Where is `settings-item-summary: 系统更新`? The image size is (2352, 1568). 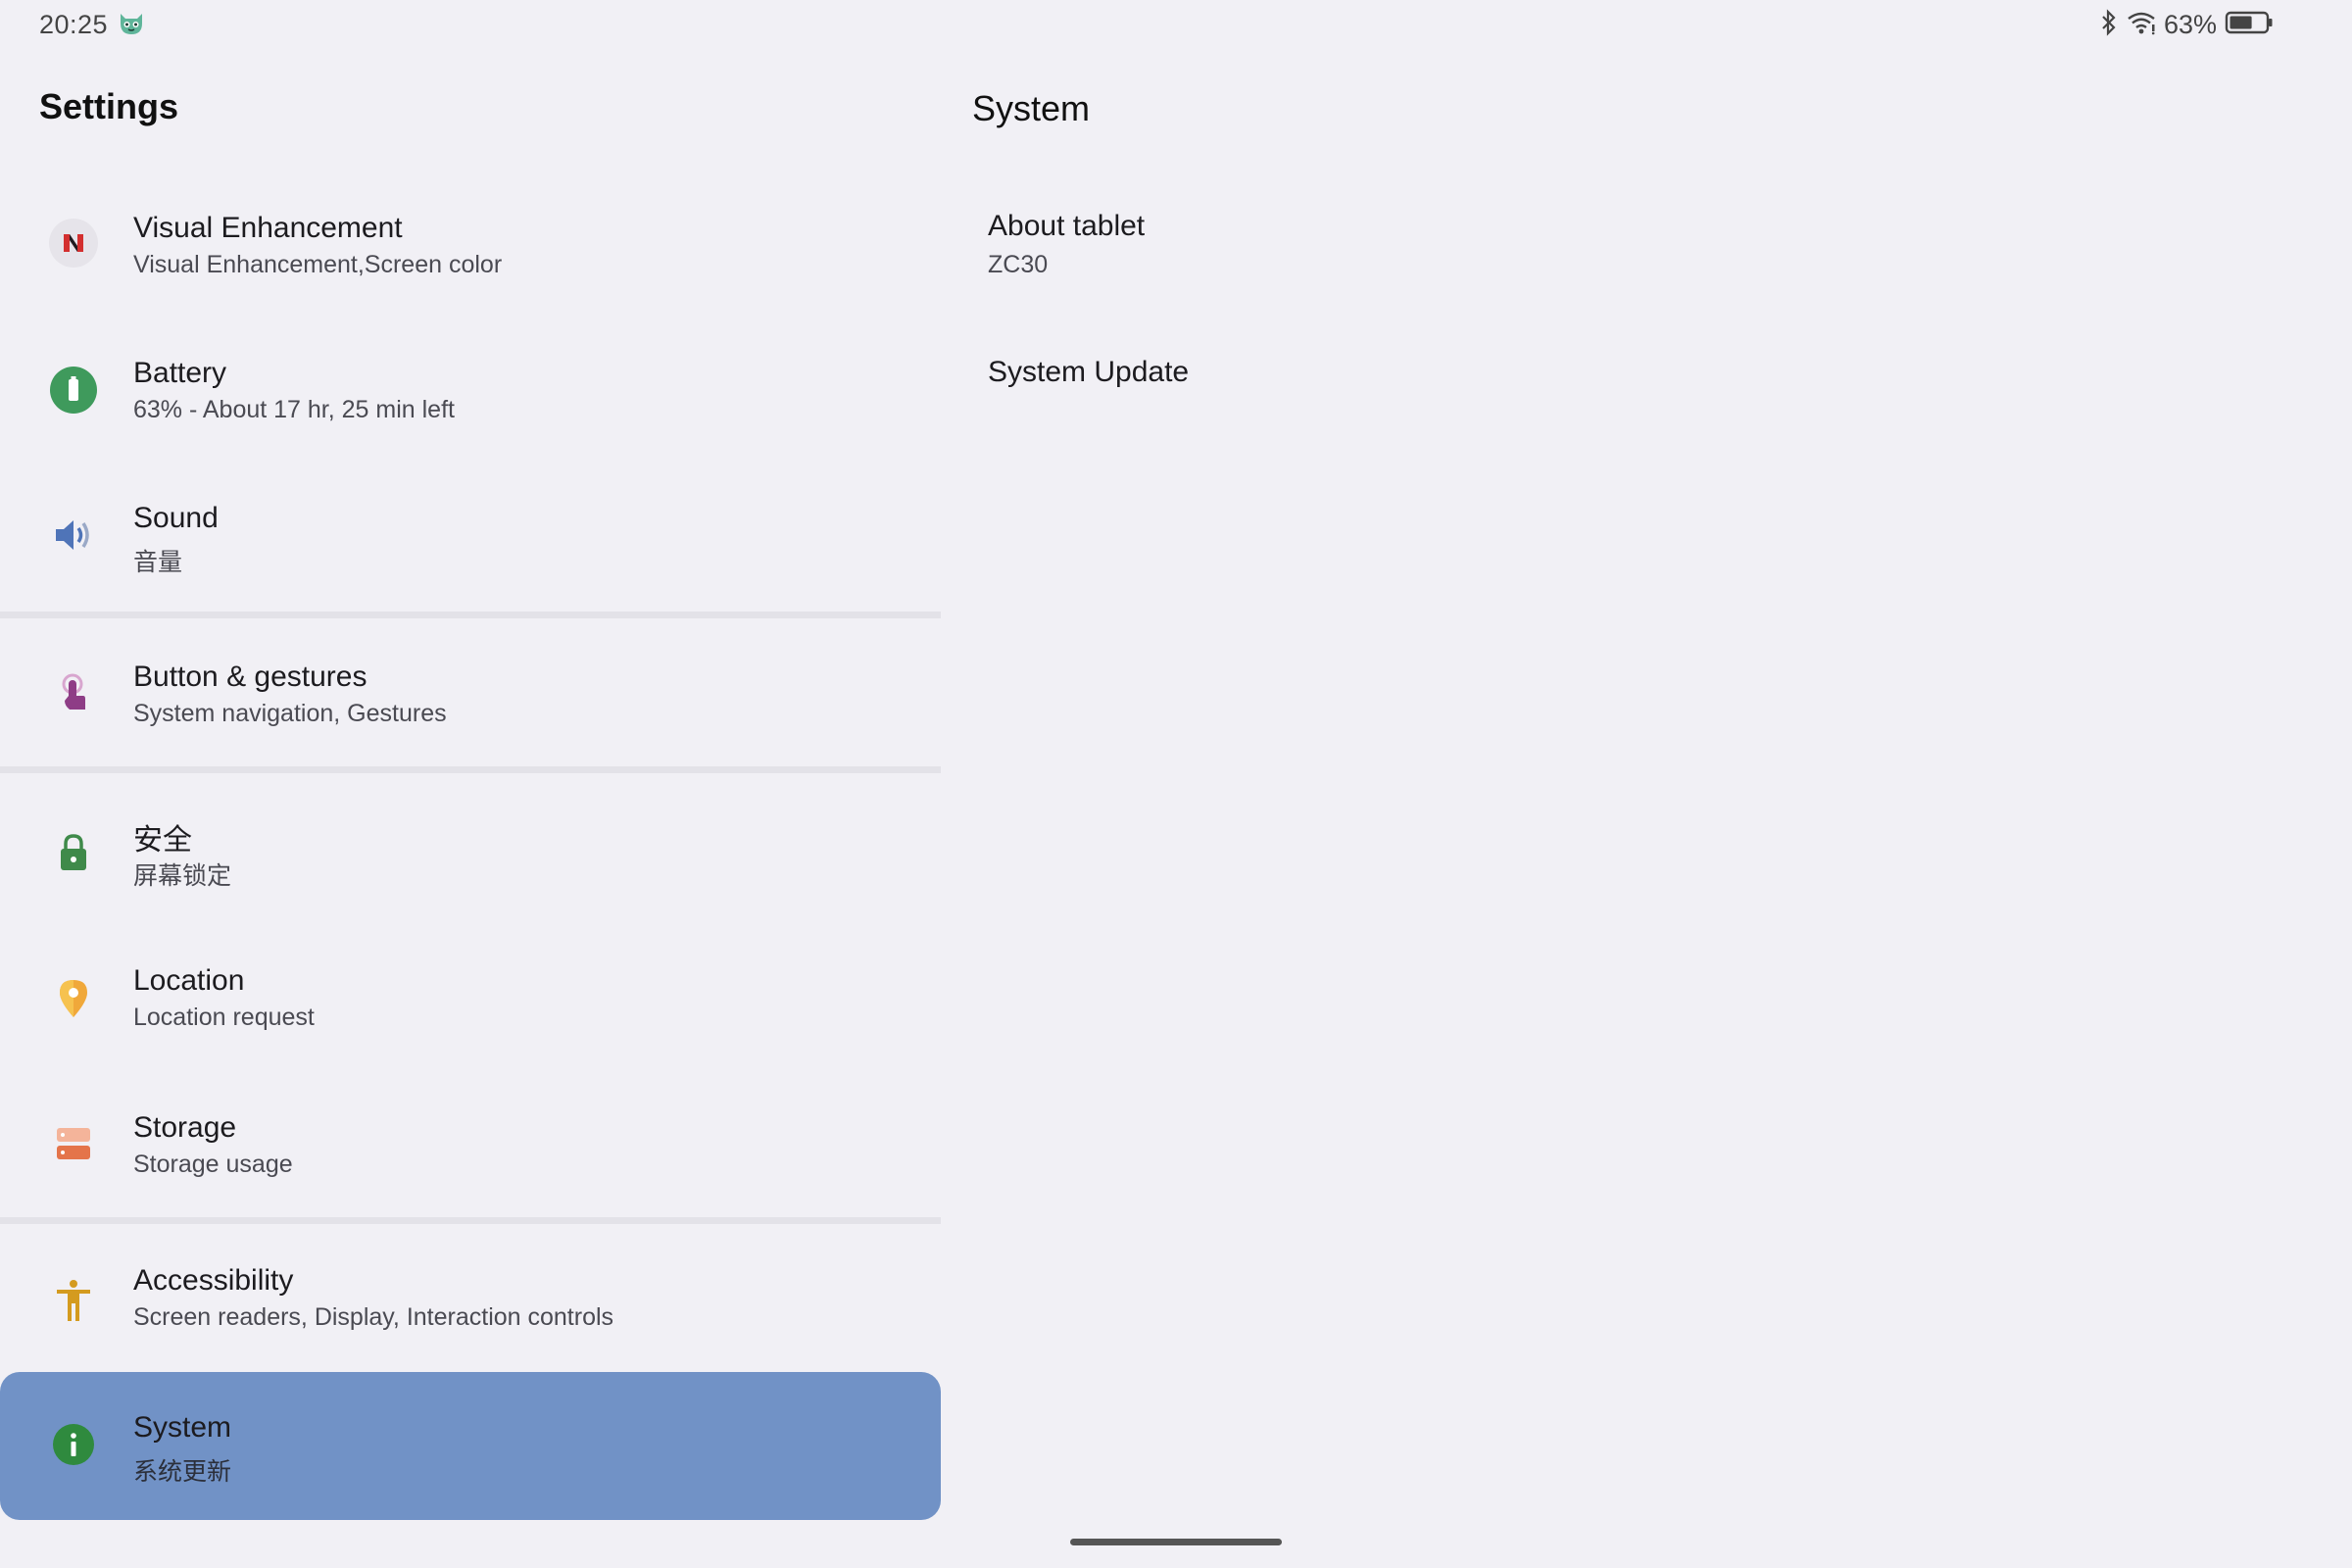
settings-item-summary: 系统更新 is located at coordinates (182, 1472).